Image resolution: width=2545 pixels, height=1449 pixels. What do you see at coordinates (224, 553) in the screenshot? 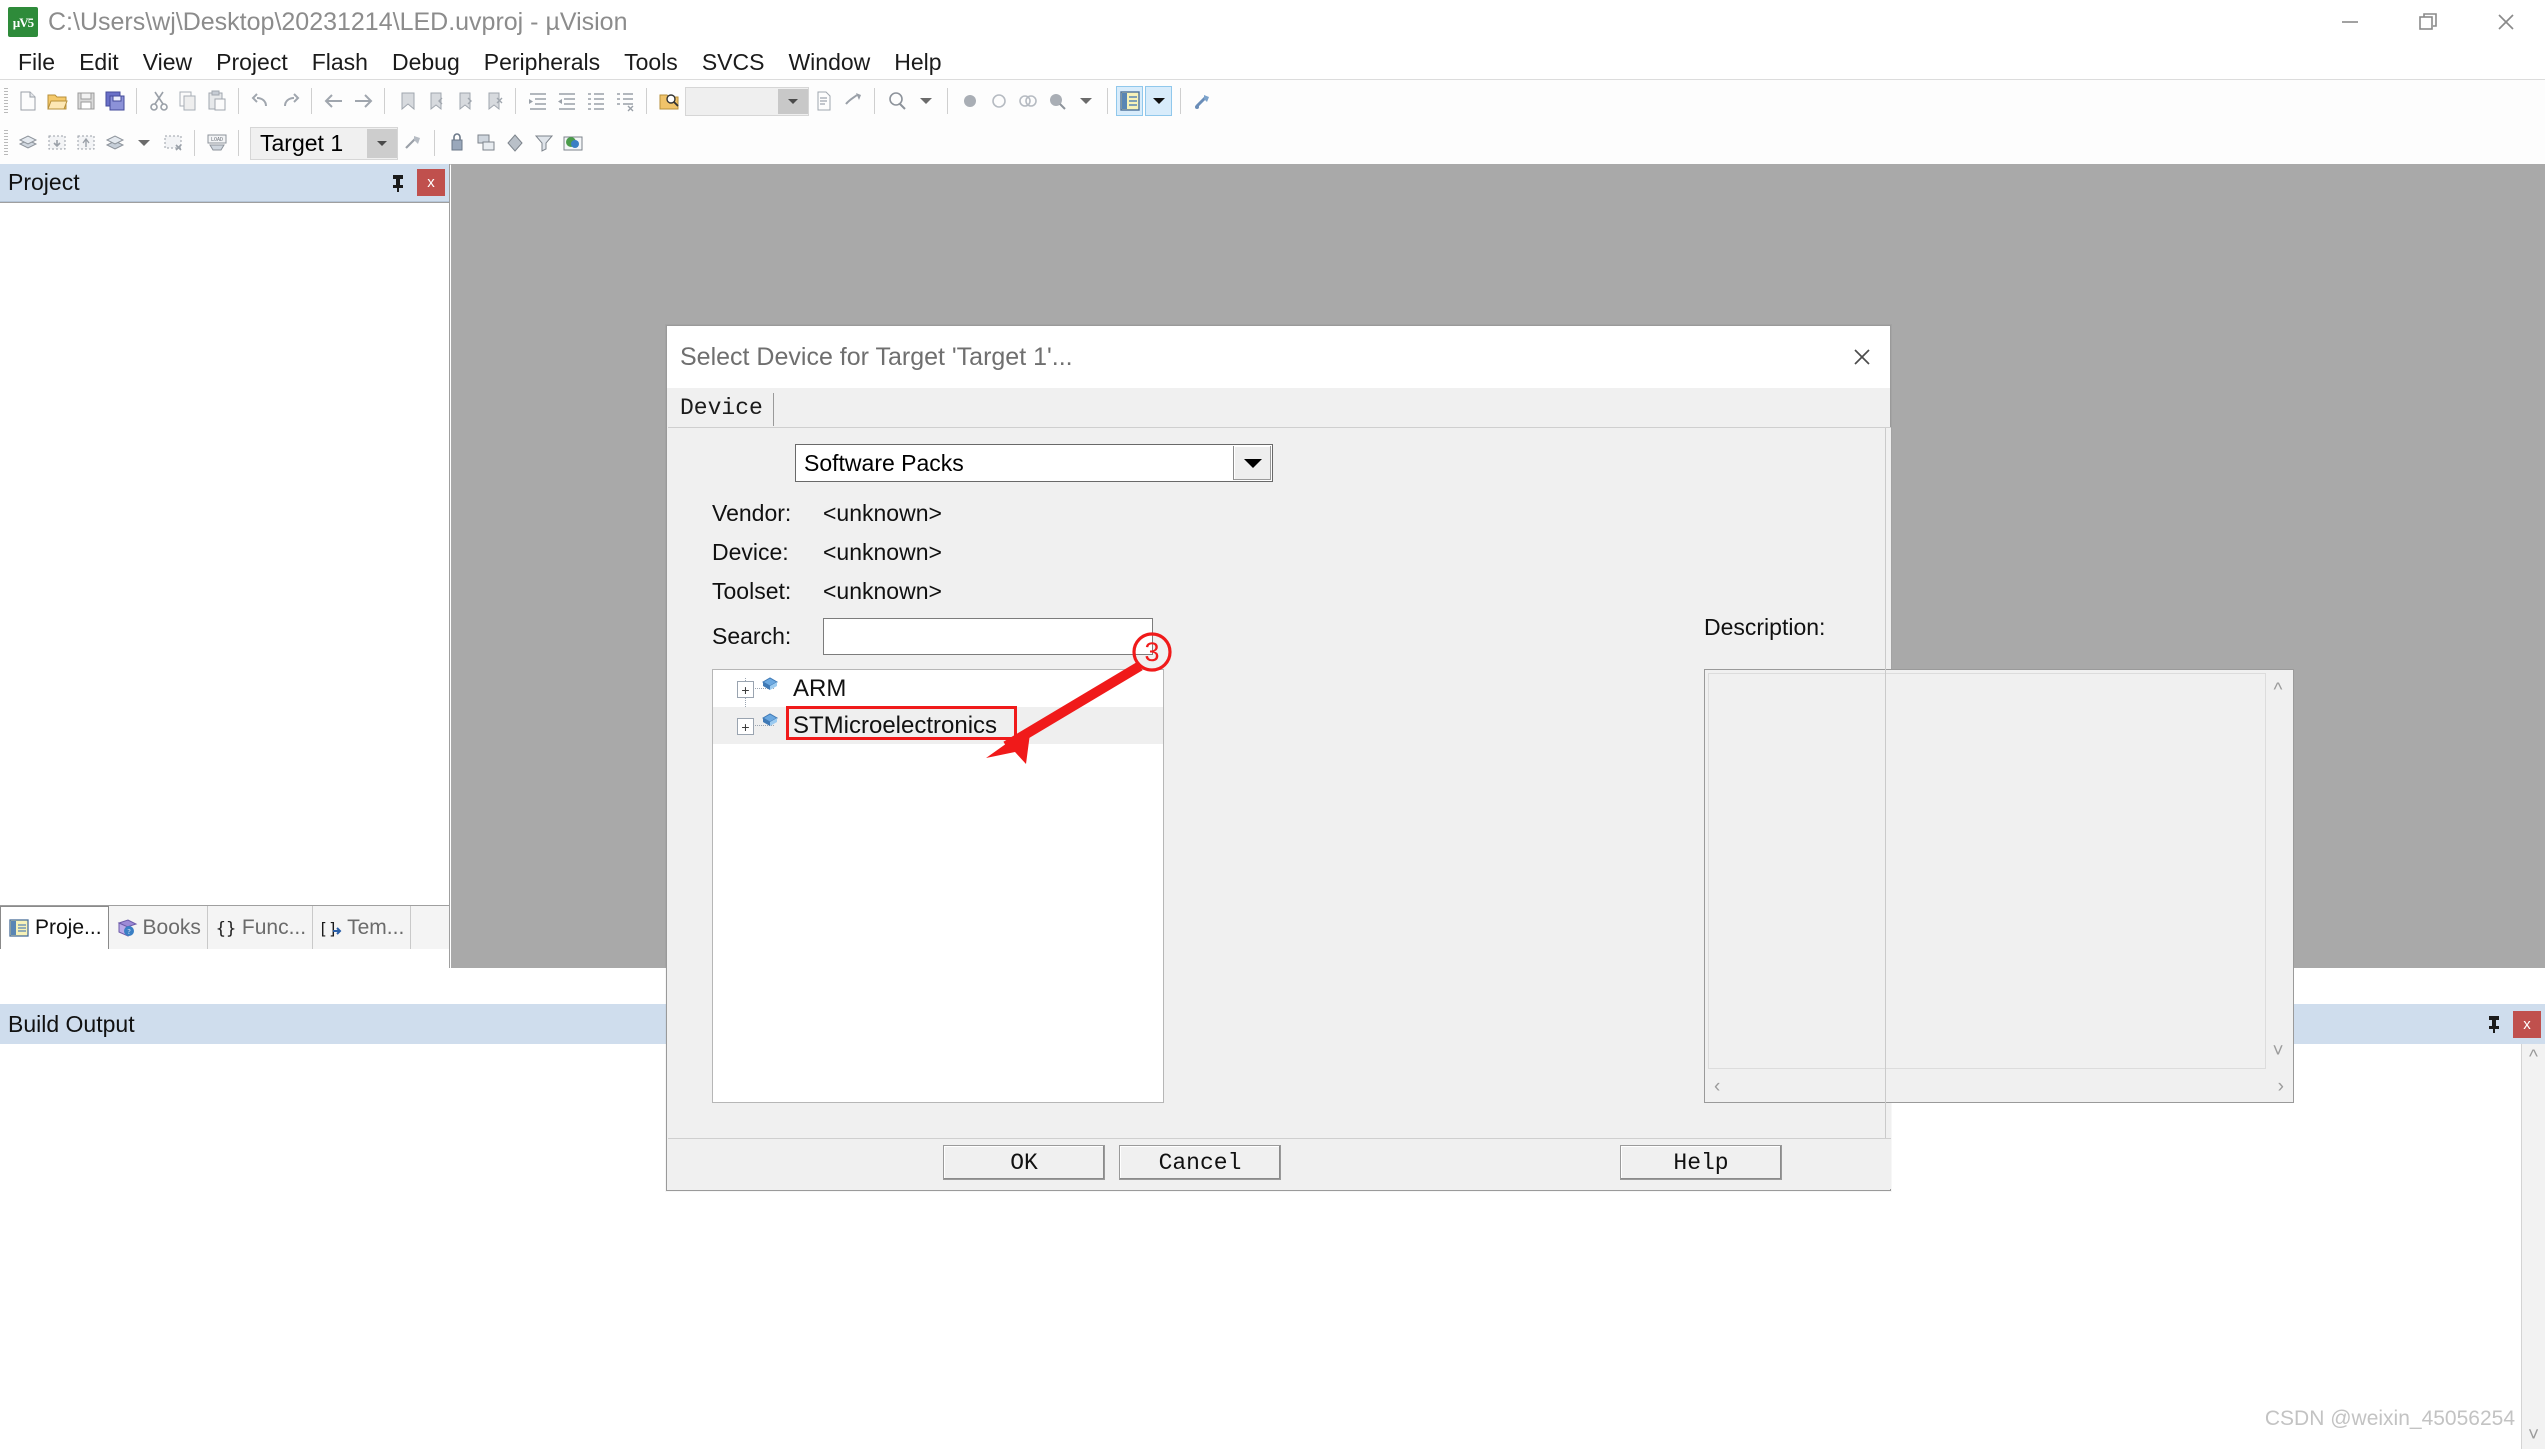
I see `project-tree-area` at bounding box center [224, 553].